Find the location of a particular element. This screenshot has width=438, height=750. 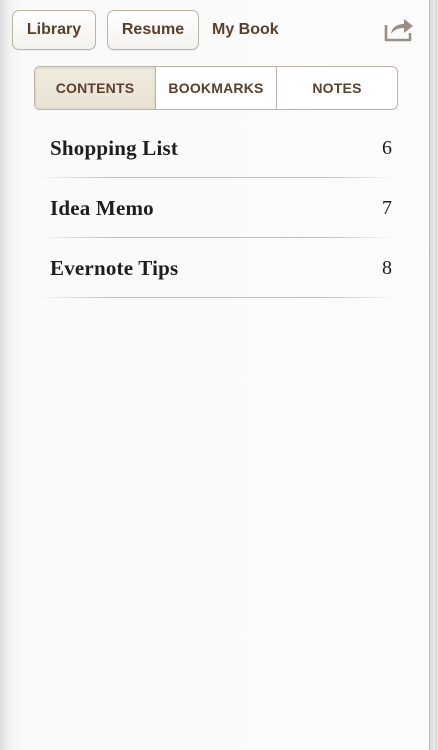

tab-contents-label: CONTENTS is located at coordinates (95, 88).